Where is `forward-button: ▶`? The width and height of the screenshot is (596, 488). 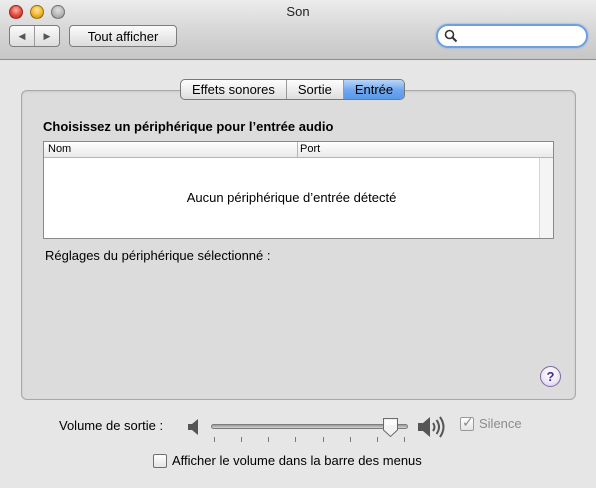 forward-button: ▶ is located at coordinates (46, 36).